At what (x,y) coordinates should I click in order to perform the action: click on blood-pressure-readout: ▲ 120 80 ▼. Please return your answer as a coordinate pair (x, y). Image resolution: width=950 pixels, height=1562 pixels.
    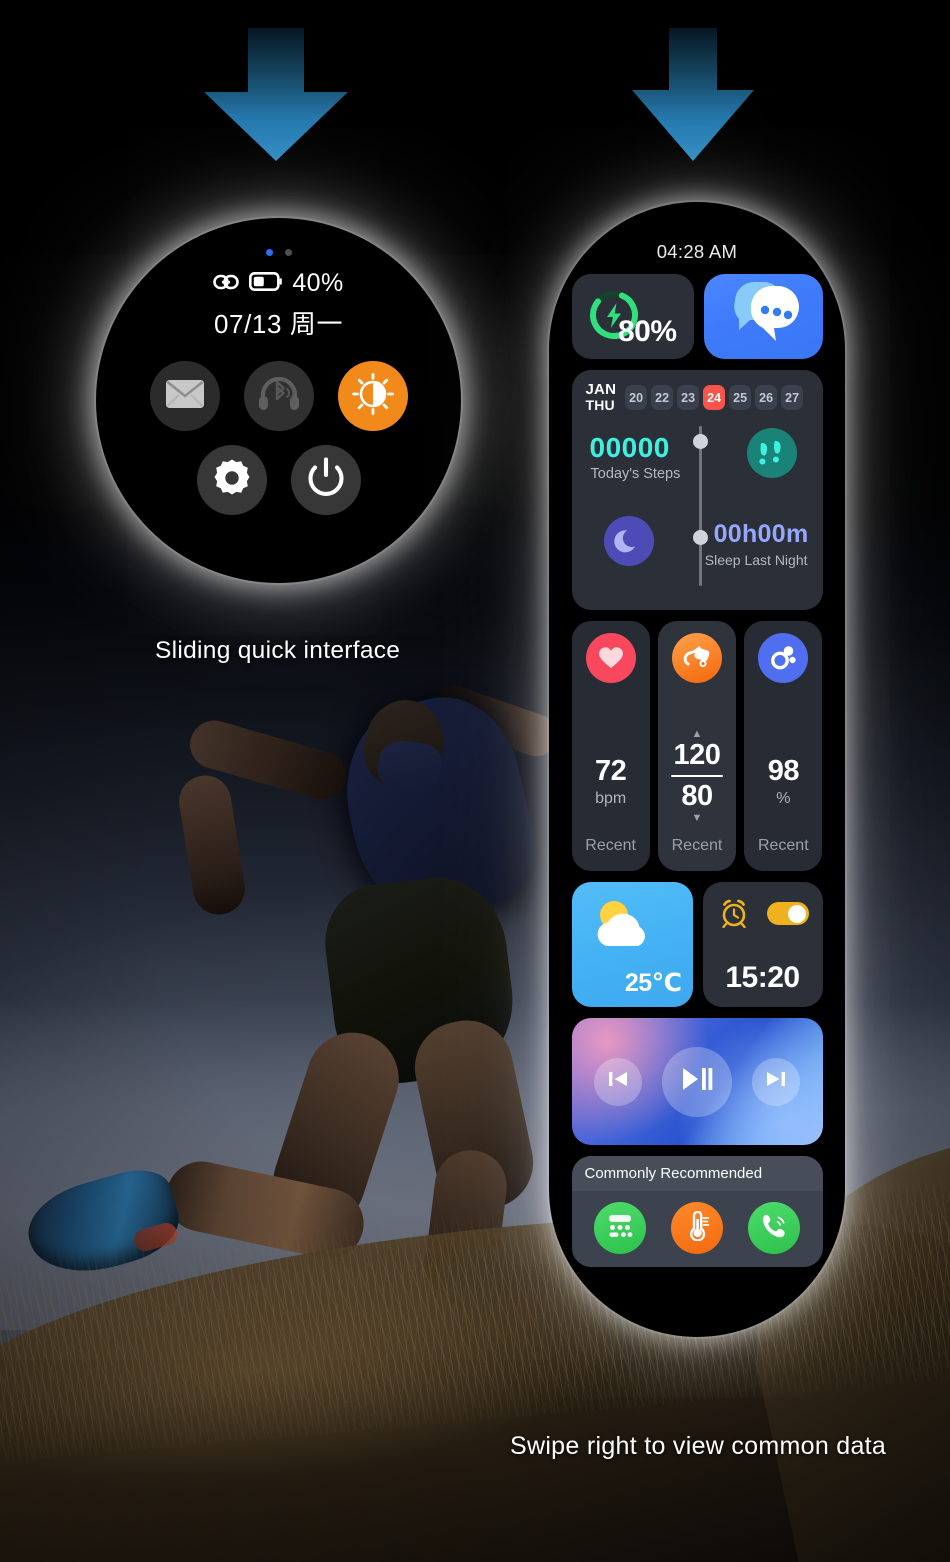
    Looking at the image, I should click on (696, 776).